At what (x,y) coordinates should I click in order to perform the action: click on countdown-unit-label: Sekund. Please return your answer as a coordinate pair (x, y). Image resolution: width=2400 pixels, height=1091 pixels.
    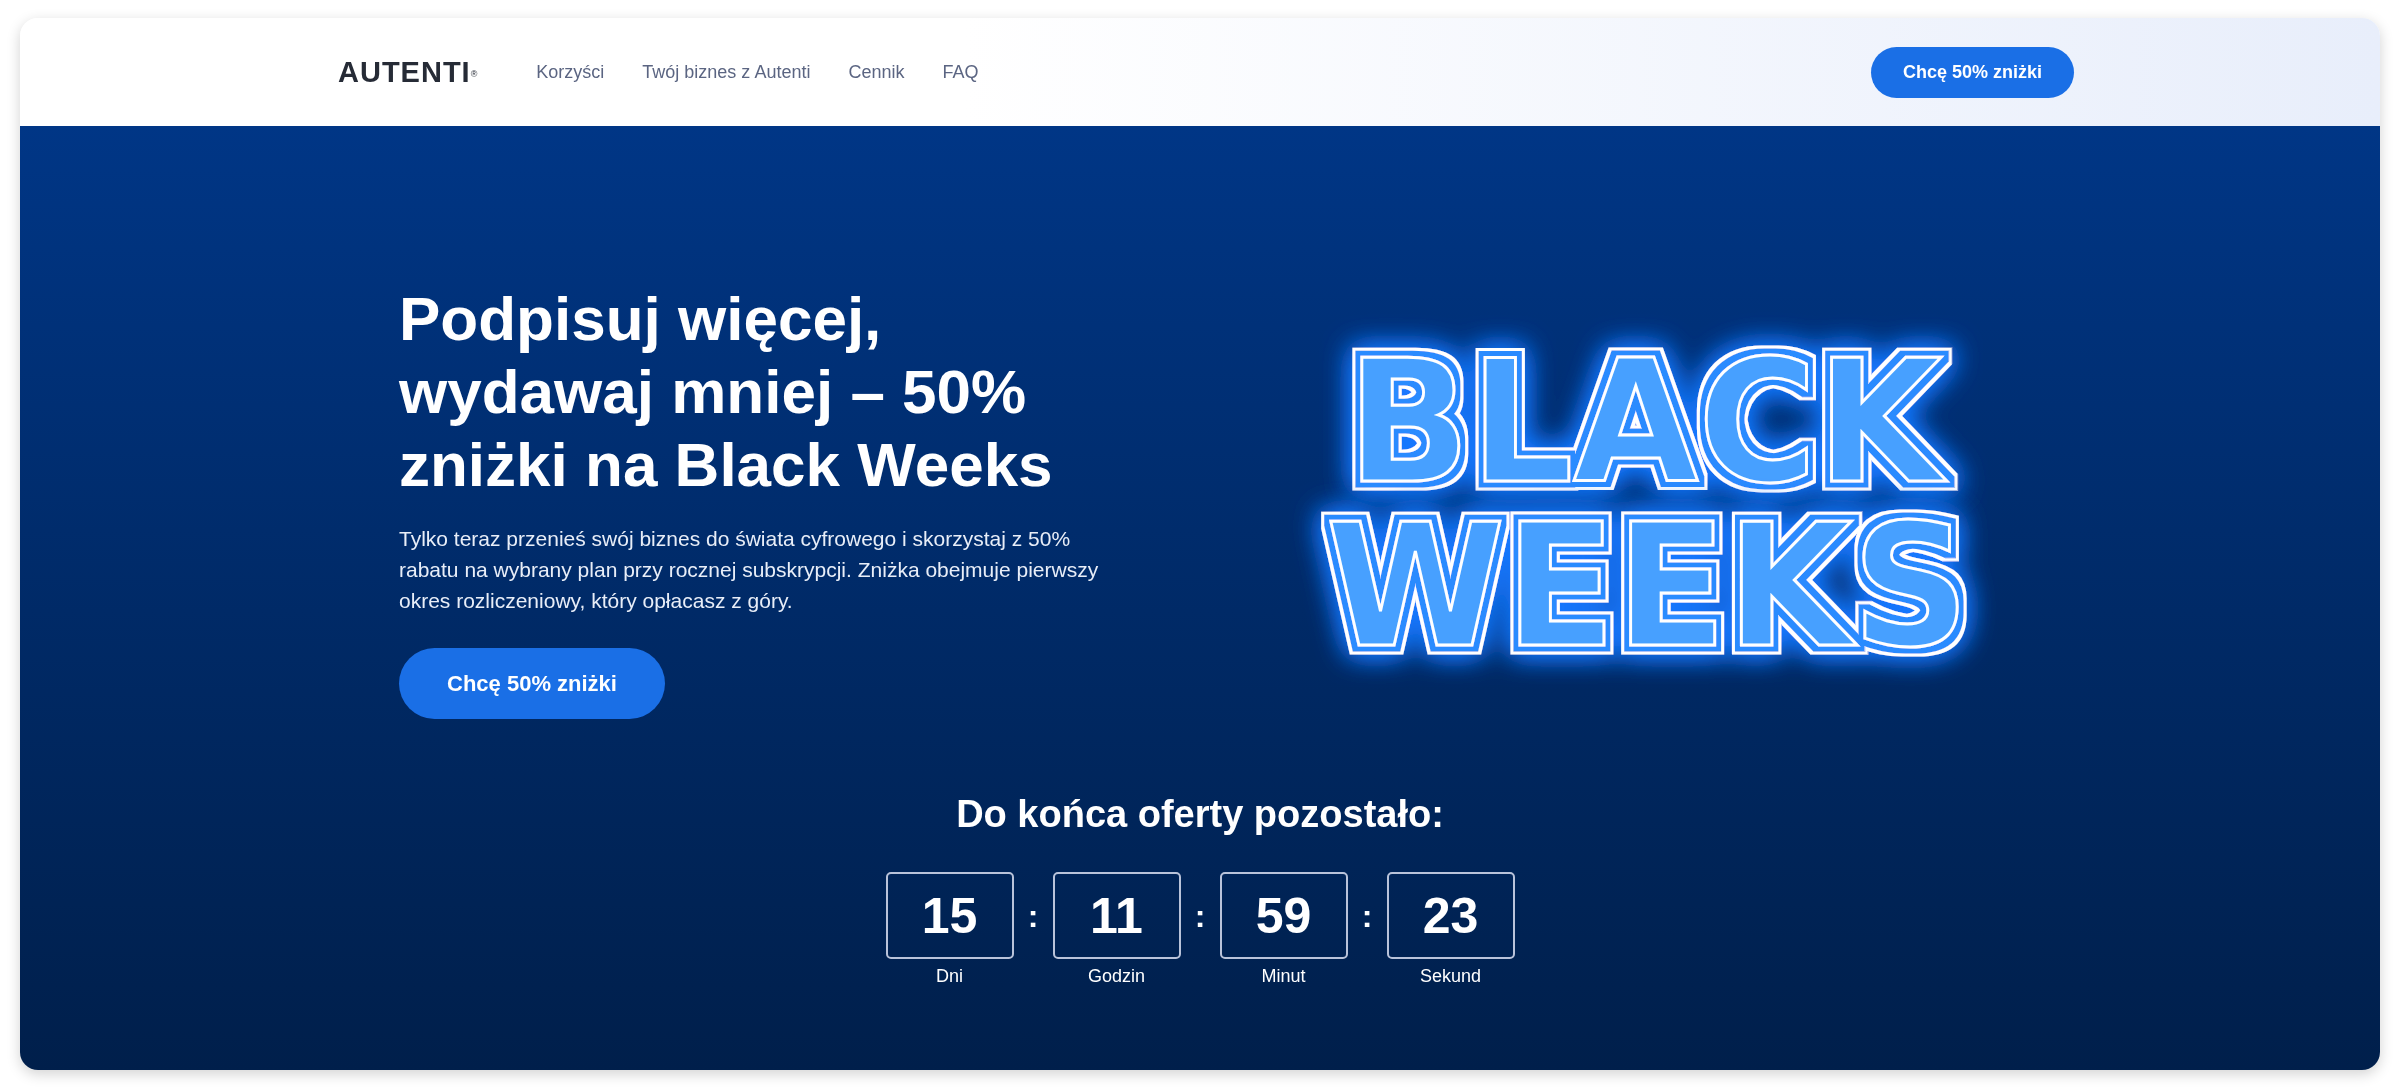
    Looking at the image, I should click on (1450, 976).